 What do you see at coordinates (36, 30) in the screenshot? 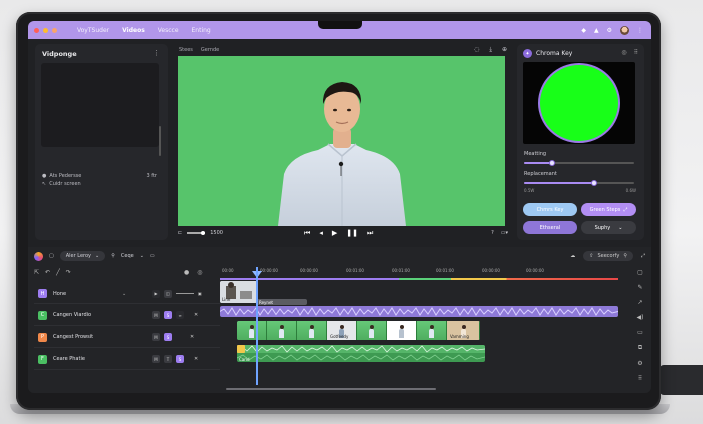
I see `close-dot` at bounding box center [36, 30].